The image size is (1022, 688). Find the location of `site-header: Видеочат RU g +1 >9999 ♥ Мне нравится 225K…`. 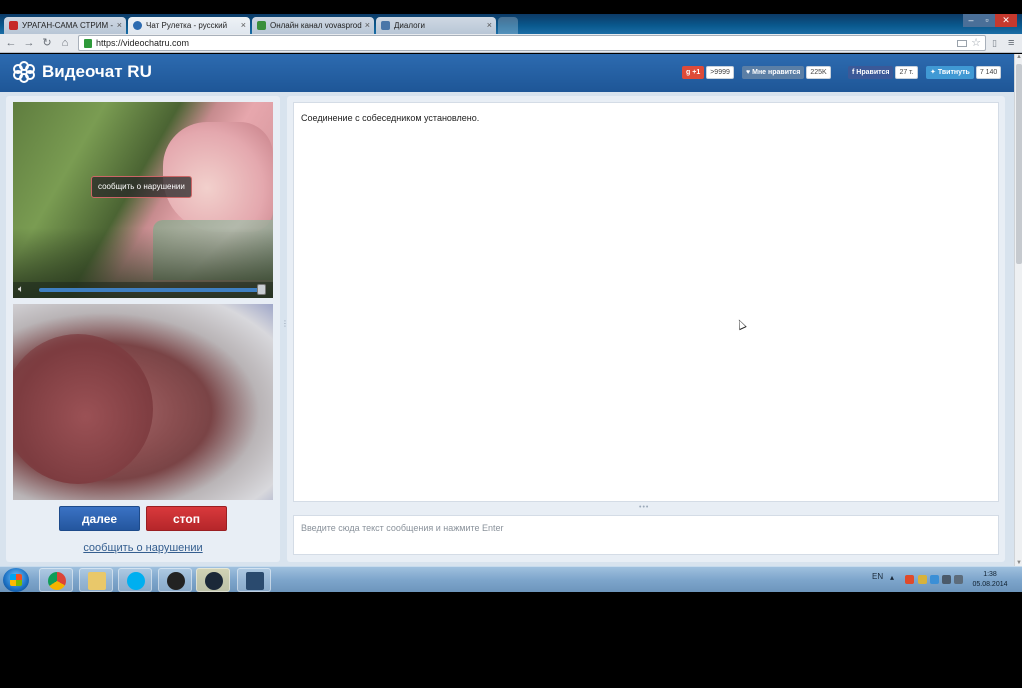

site-header: Видеочат RU g +1 >9999 ♥ Мне нравится 225K… is located at coordinates (507, 73).